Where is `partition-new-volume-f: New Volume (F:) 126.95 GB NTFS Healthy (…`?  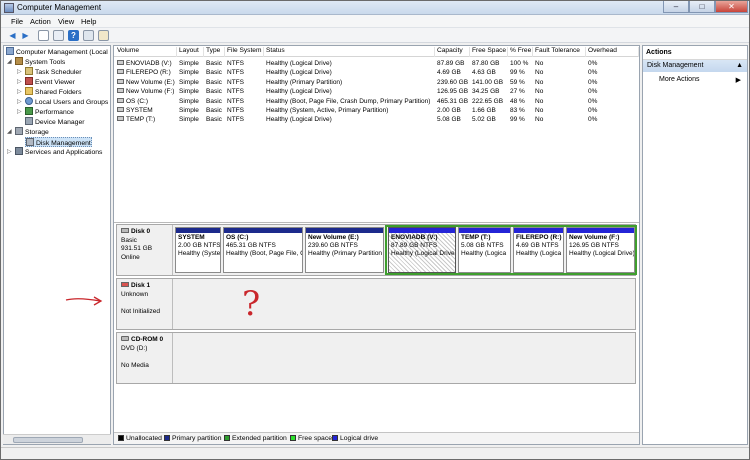
partition-new-volume-f: New Volume (F:) 126.95 GB NTFS Healthy (… is located at coordinates (600, 250).